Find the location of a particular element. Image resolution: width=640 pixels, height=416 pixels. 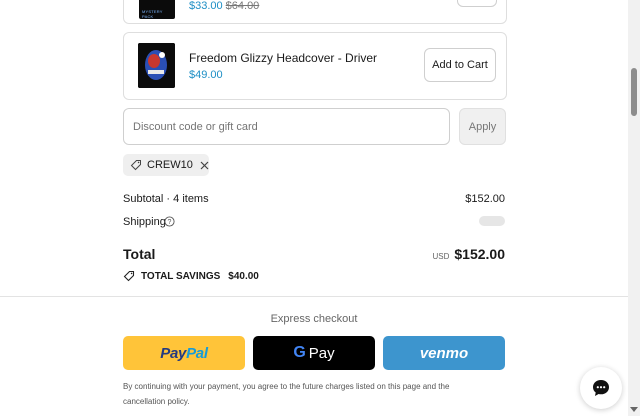

subtotal-label: Subtotal · 4 items is located at coordinates (166, 199).